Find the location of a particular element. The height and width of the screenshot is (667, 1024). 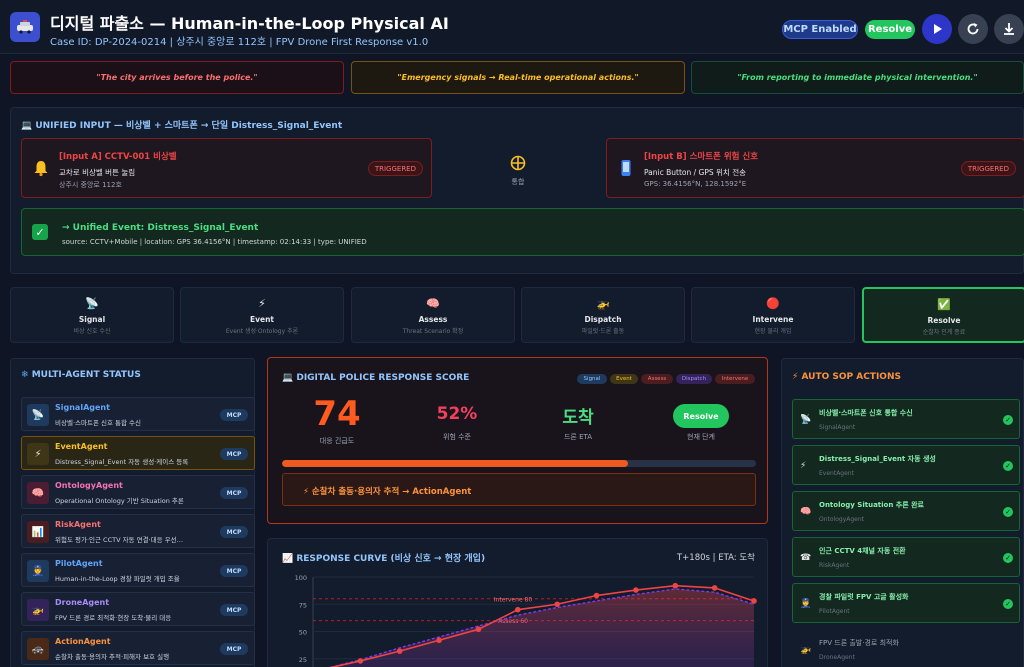

pipeline-step-dispatch: 🚁 Dispatch 파일럿·드론 출동 is located at coordinates (603, 315).